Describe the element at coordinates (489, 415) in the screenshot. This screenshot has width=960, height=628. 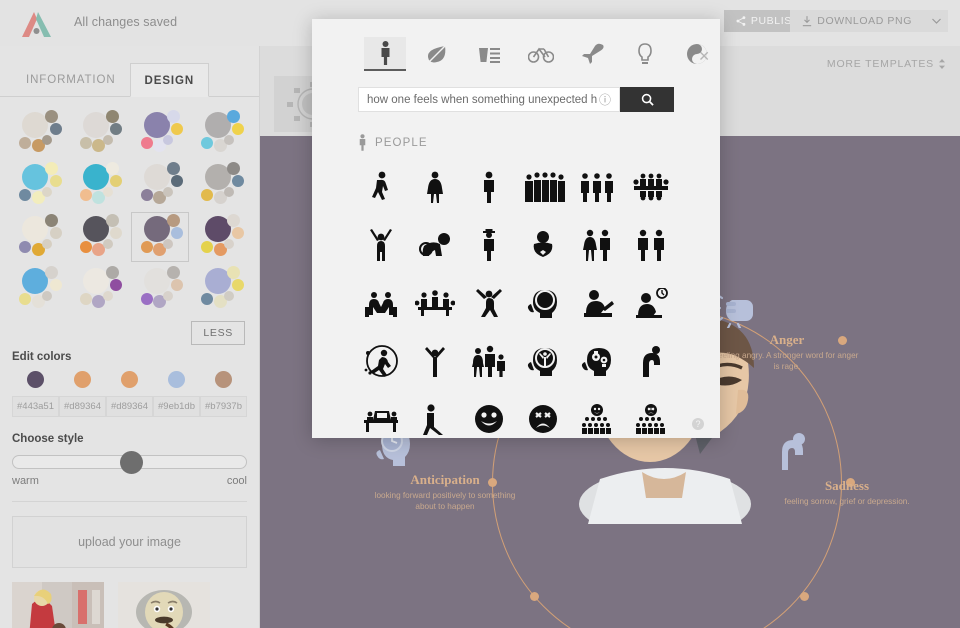
I see `smiley-face-icon` at that location.